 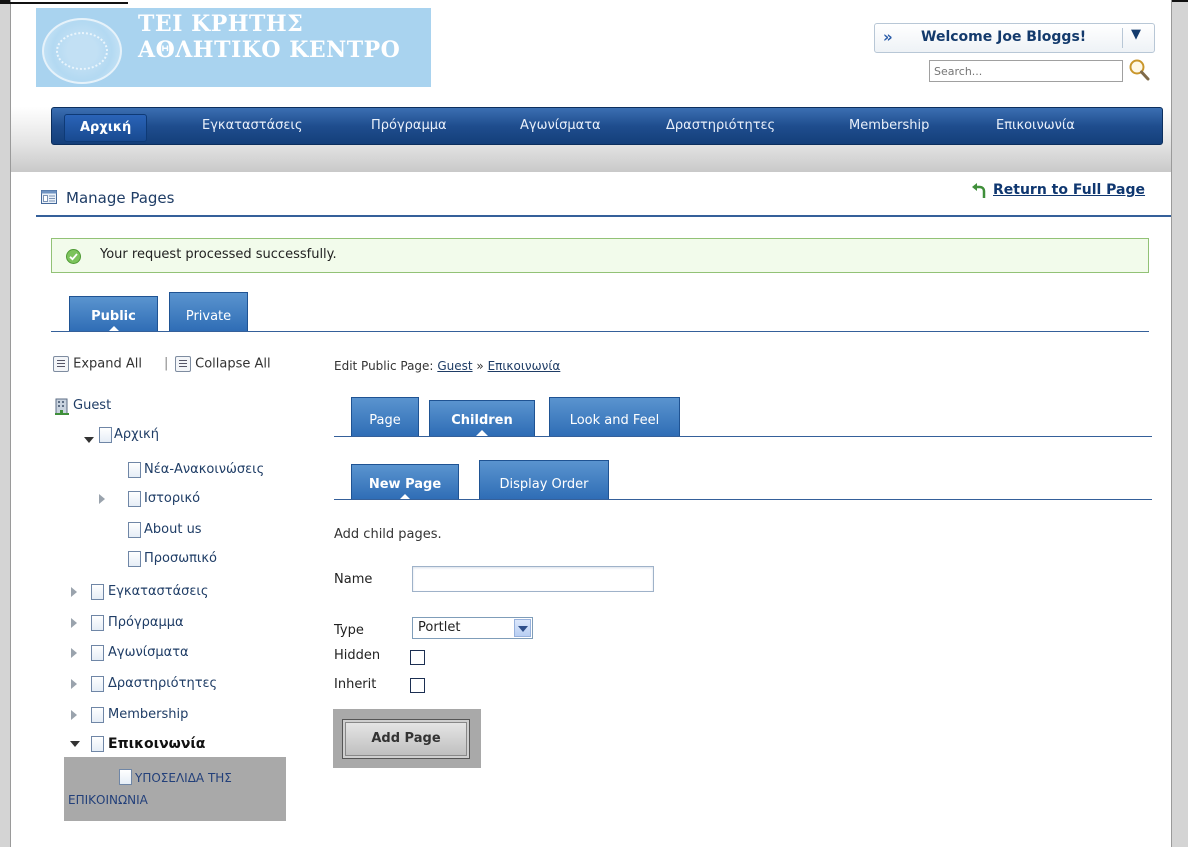 I want to click on edit-page-prefix: Edit Public Page:, so click(x=384, y=366).